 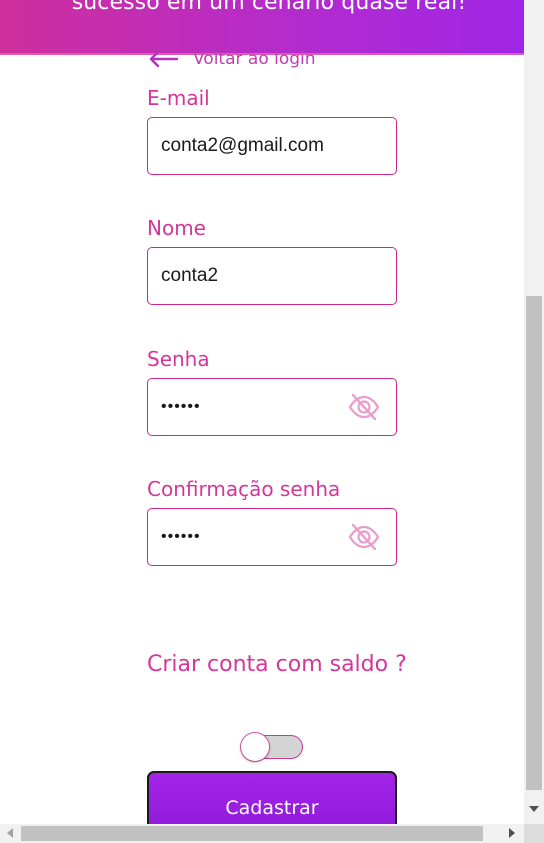 What do you see at coordinates (255, 747) in the screenshot?
I see `toggle-knob` at bounding box center [255, 747].